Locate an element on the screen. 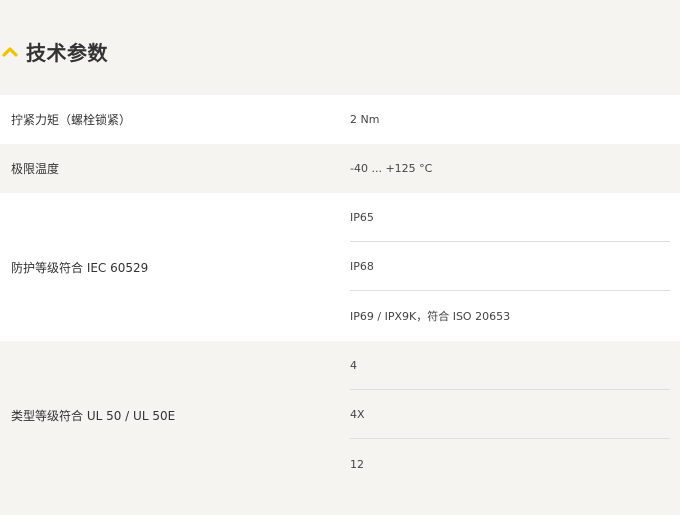 Image resolution: width=680 pixels, height=515 pixels. spec-value: IP69 / IPX9K，符合 ISO 20653 is located at coordinates (430, 316).